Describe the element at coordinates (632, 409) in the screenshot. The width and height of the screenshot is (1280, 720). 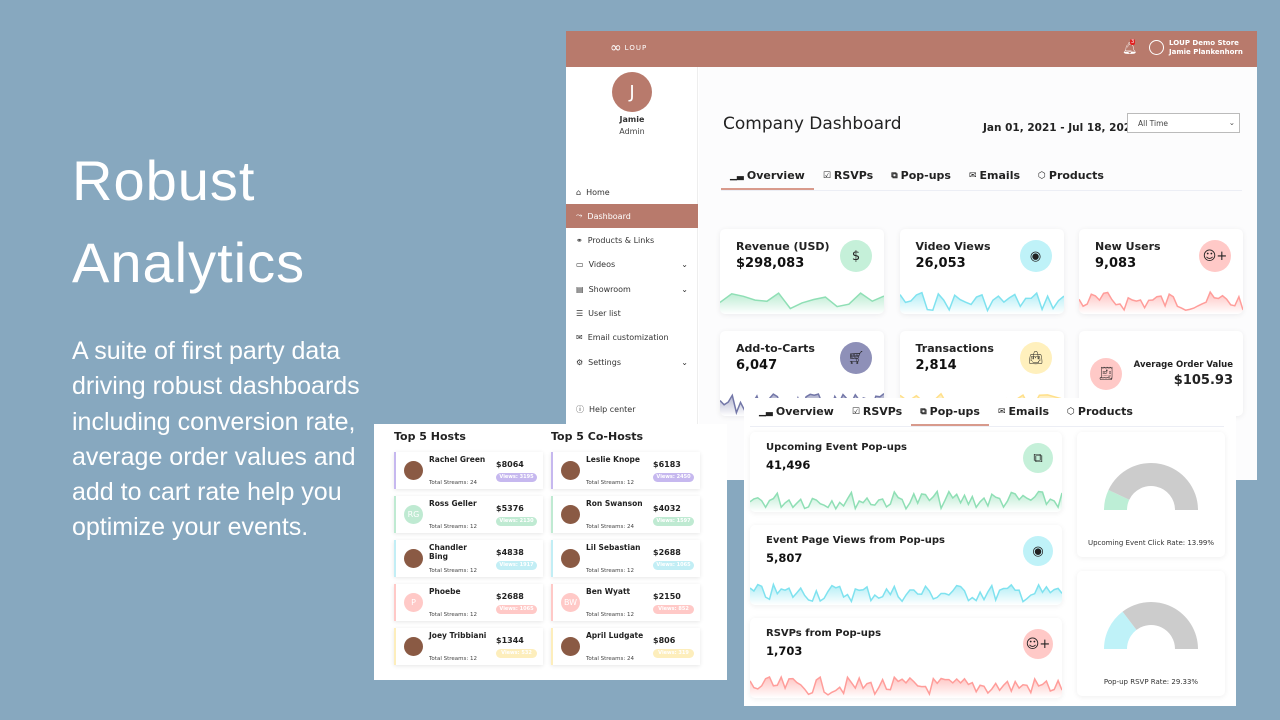
I see `sidebar-item-help-center: ⓘ Help center` at that location.